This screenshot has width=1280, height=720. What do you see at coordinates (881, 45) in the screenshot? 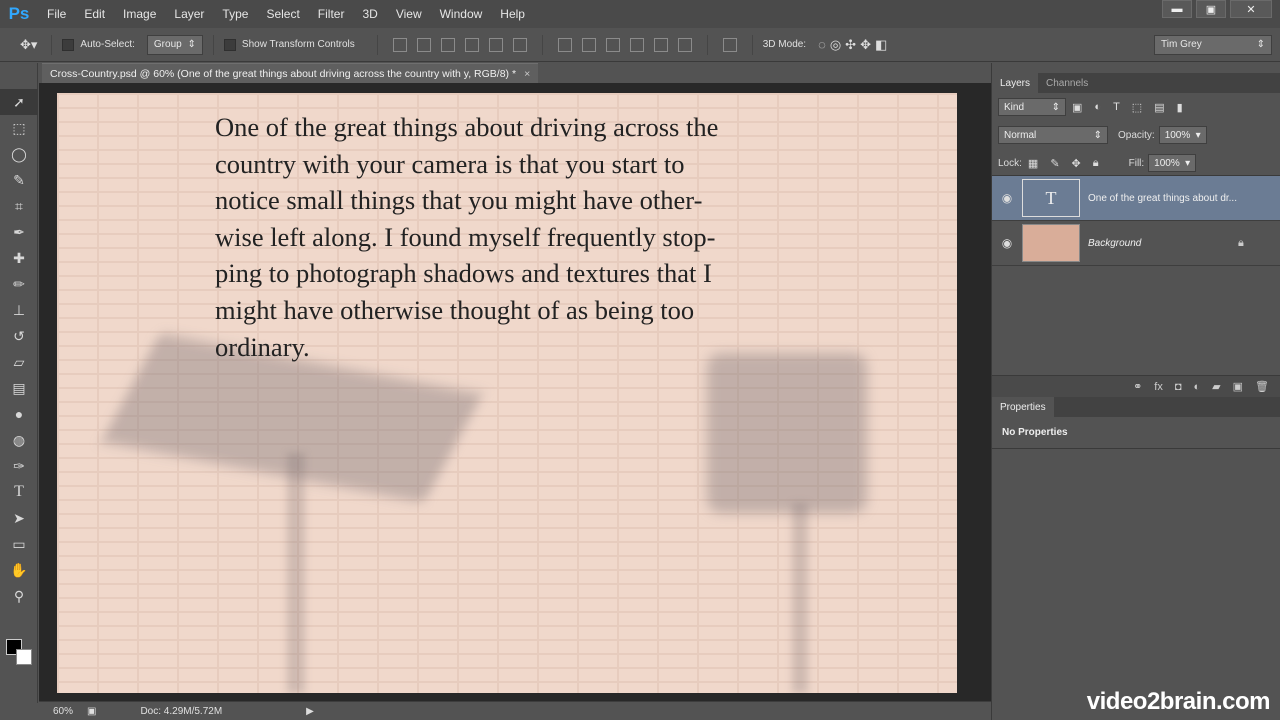
I see `3d-scale-icon: ◧` at bounding box center [881, 45].